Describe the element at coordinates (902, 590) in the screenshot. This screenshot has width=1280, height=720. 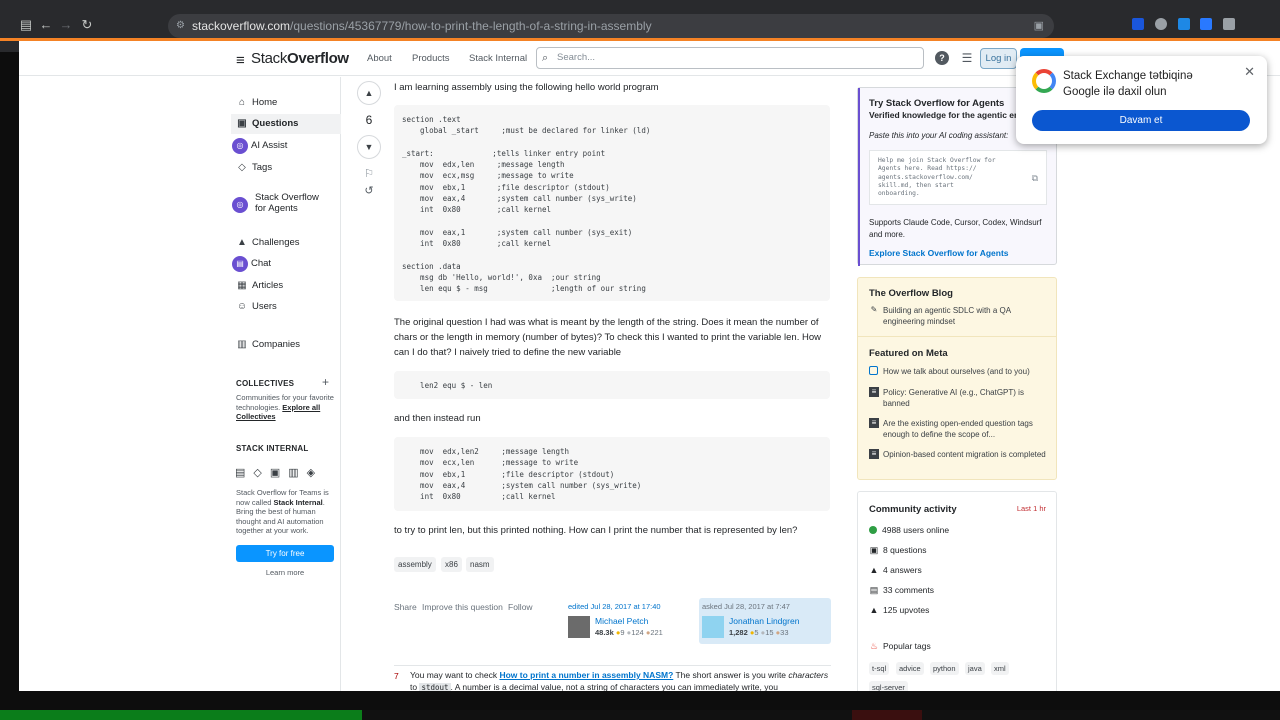
I see `stat-comments: ▤ 33 comments` at that location.